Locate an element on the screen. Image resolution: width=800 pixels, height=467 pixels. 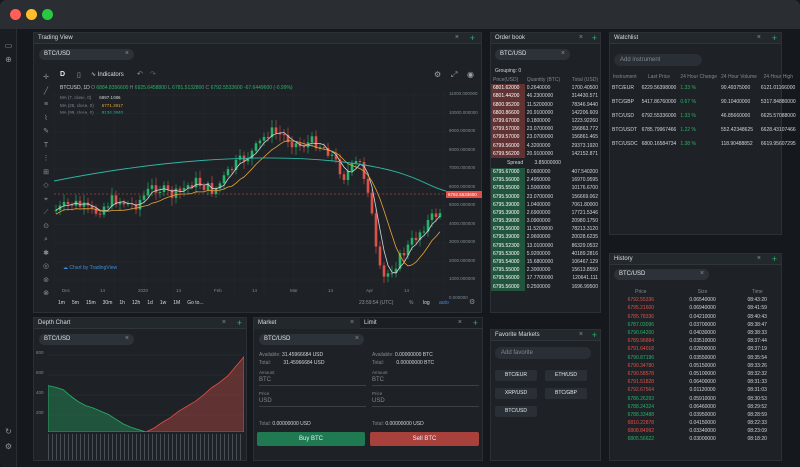
minimize-window-button is located at coordinates (31, 14).